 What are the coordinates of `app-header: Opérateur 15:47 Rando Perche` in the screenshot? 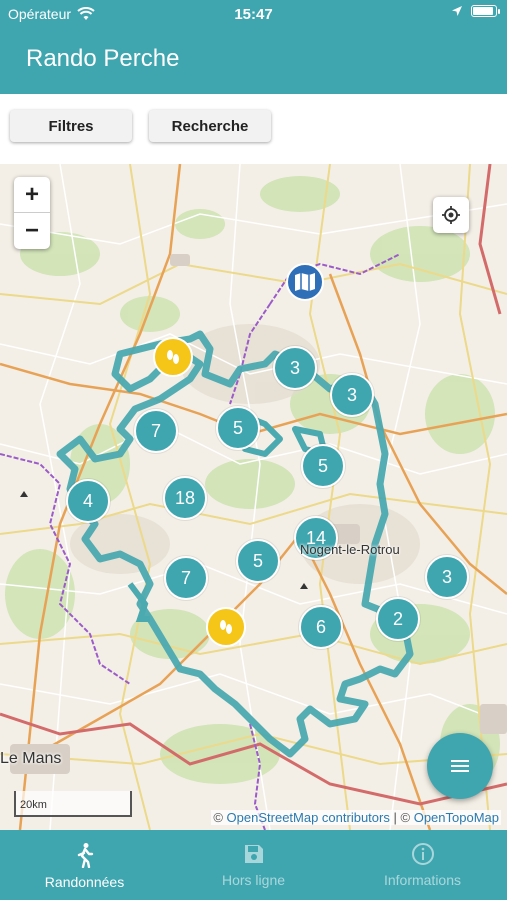 It's located at (253, 47).